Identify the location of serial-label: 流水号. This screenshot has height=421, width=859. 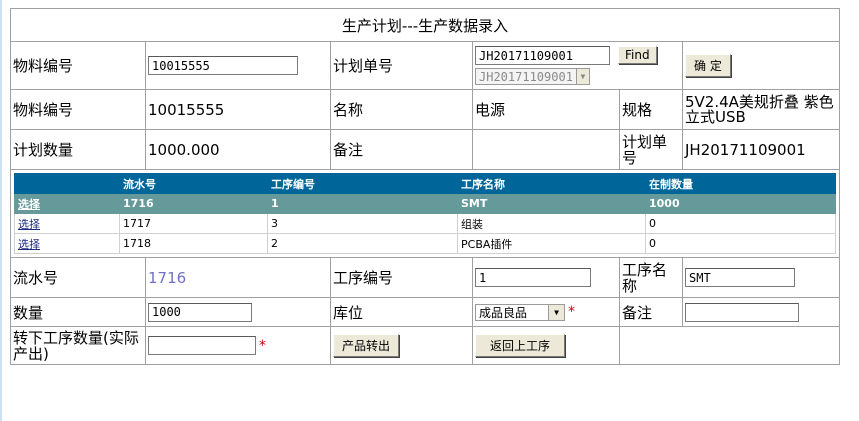
(78, 278).